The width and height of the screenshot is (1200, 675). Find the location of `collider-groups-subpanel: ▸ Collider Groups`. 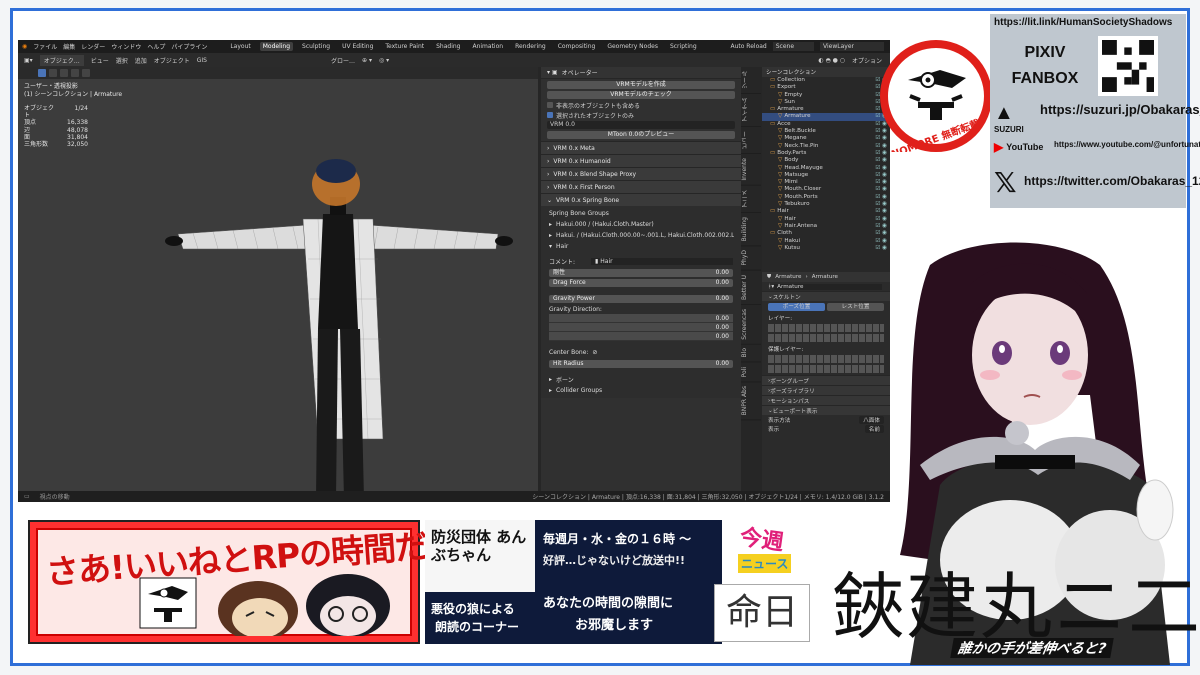

collider-groups-subpanel: ▸ Collider Groups is located at coordinates (641, 390).